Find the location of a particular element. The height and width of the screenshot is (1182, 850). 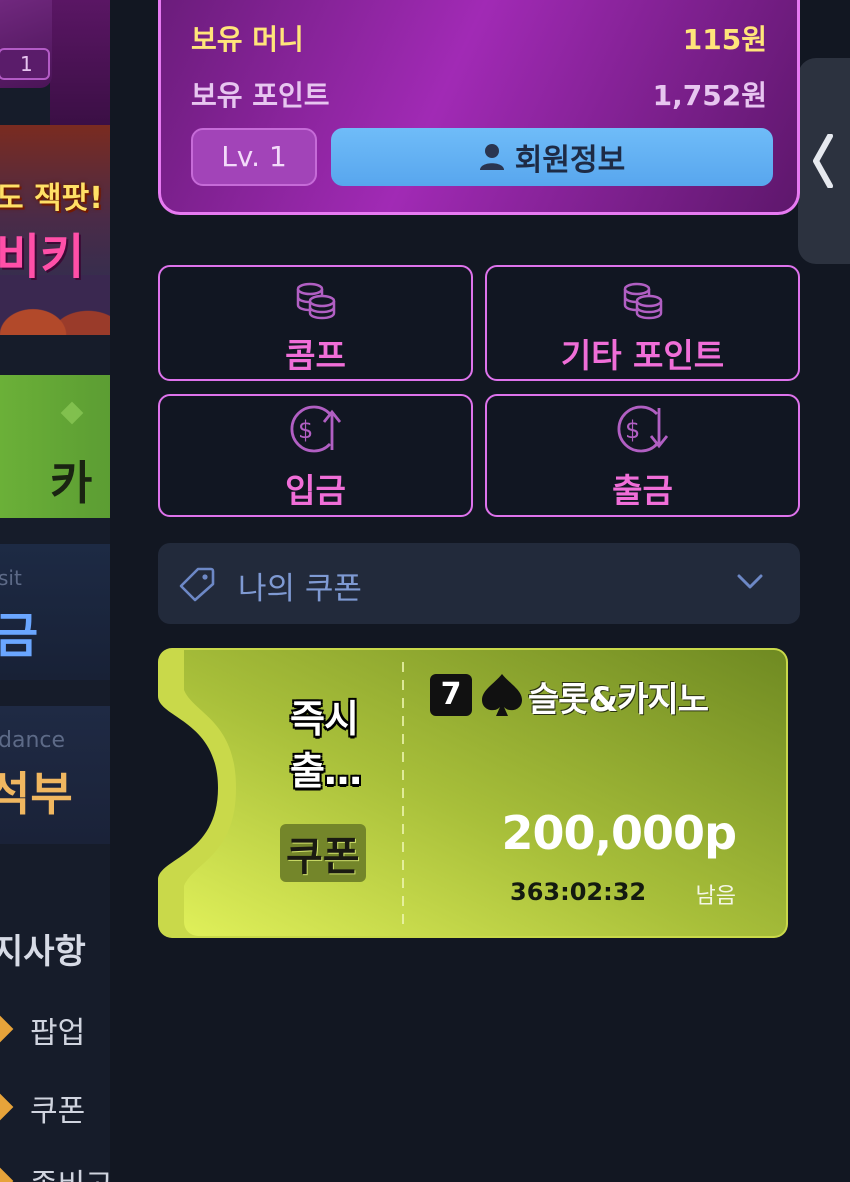

coupon-title-line1: 즉시 is located at coordinates (324, 719).